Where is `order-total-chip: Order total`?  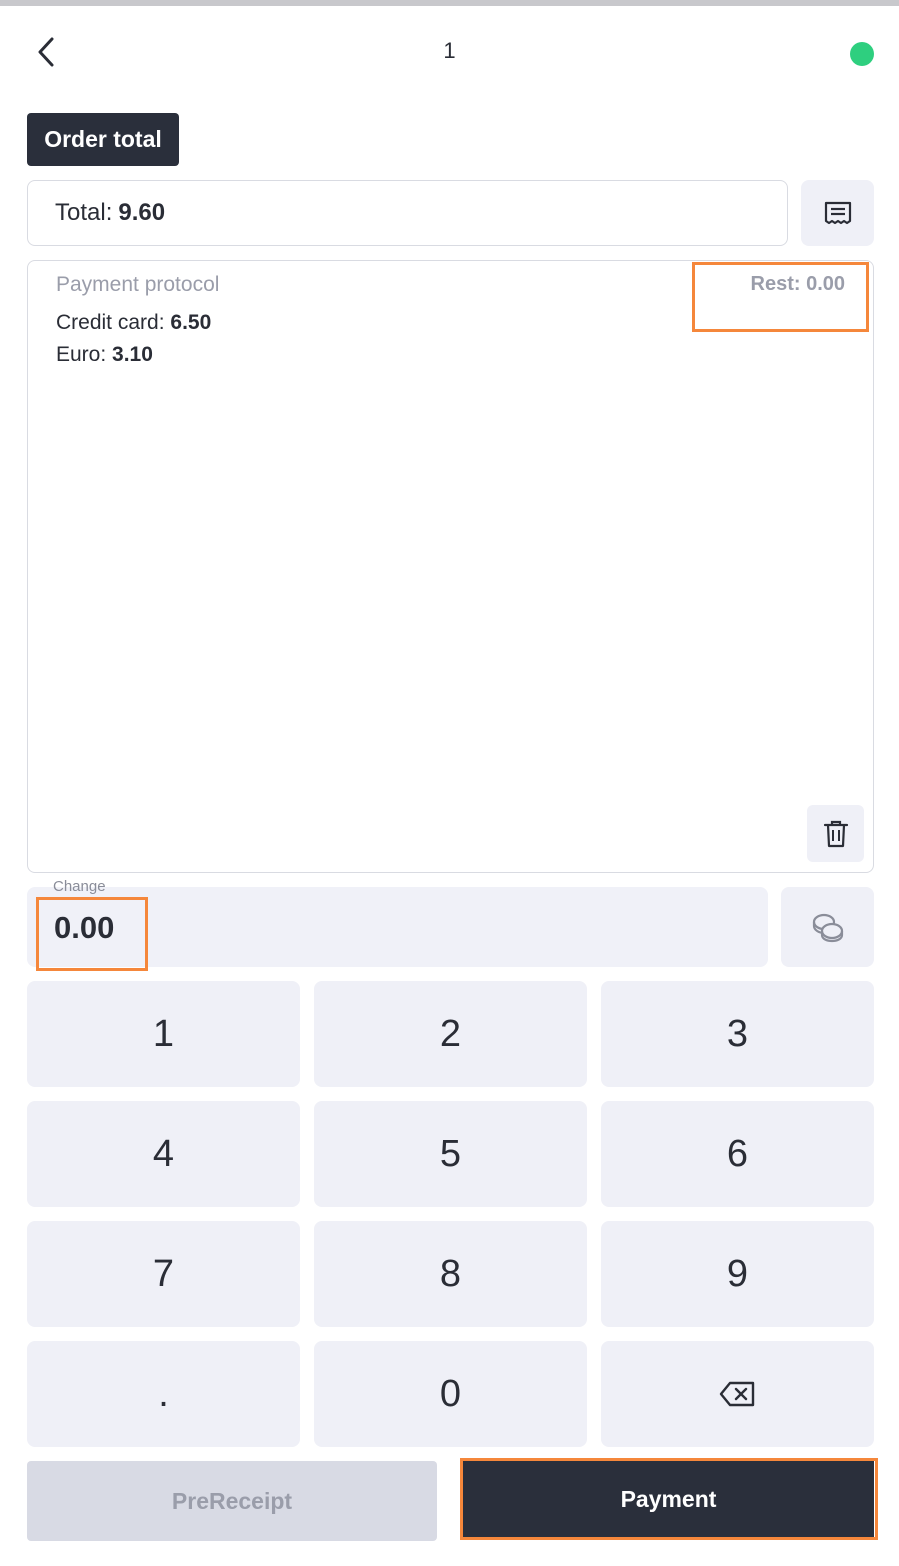
order-total-chip: Order total is located at coordinates (103, 139).